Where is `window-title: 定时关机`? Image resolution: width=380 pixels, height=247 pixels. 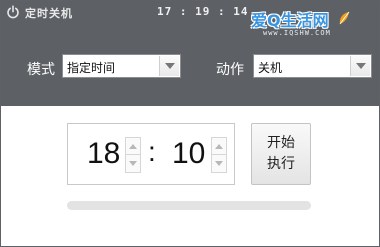
window-title: 定时关机 is located at coordinates (49, 13).